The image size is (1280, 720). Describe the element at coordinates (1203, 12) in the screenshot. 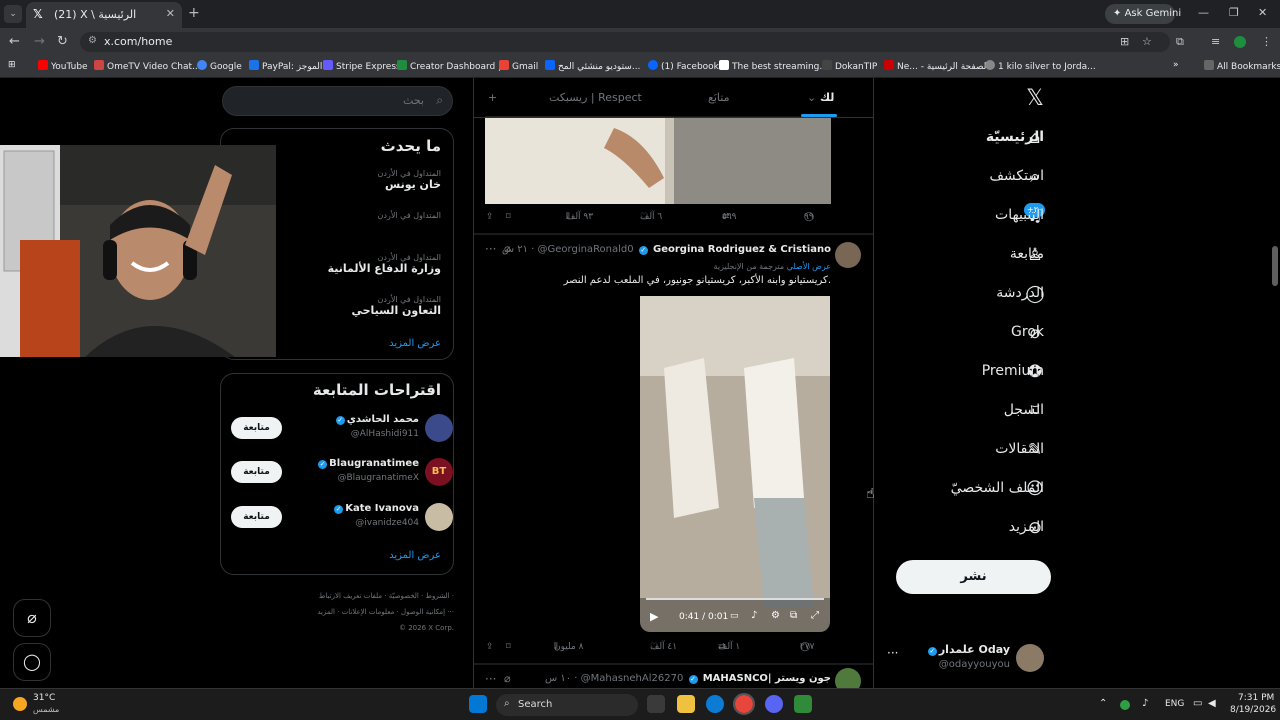

I see `minimize-icon: —` at that location.